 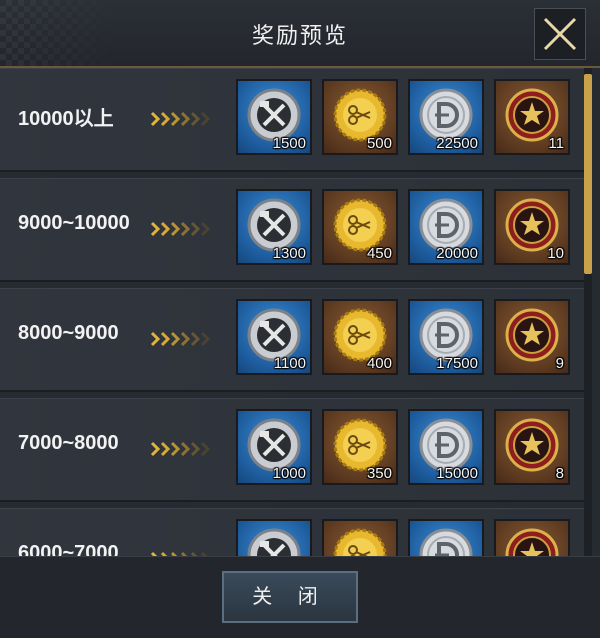 I want to click on reward-item: 15000, so click(x=446, y=447).